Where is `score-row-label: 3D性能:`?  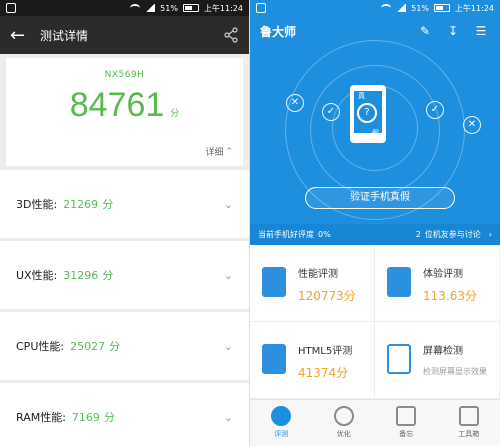
score-row-label: 3D性能: is located at coordinates (37, 204).